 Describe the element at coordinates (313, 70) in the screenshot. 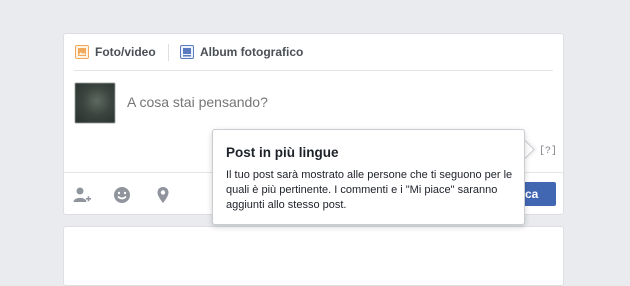

I see `tabs-divider` at that location.